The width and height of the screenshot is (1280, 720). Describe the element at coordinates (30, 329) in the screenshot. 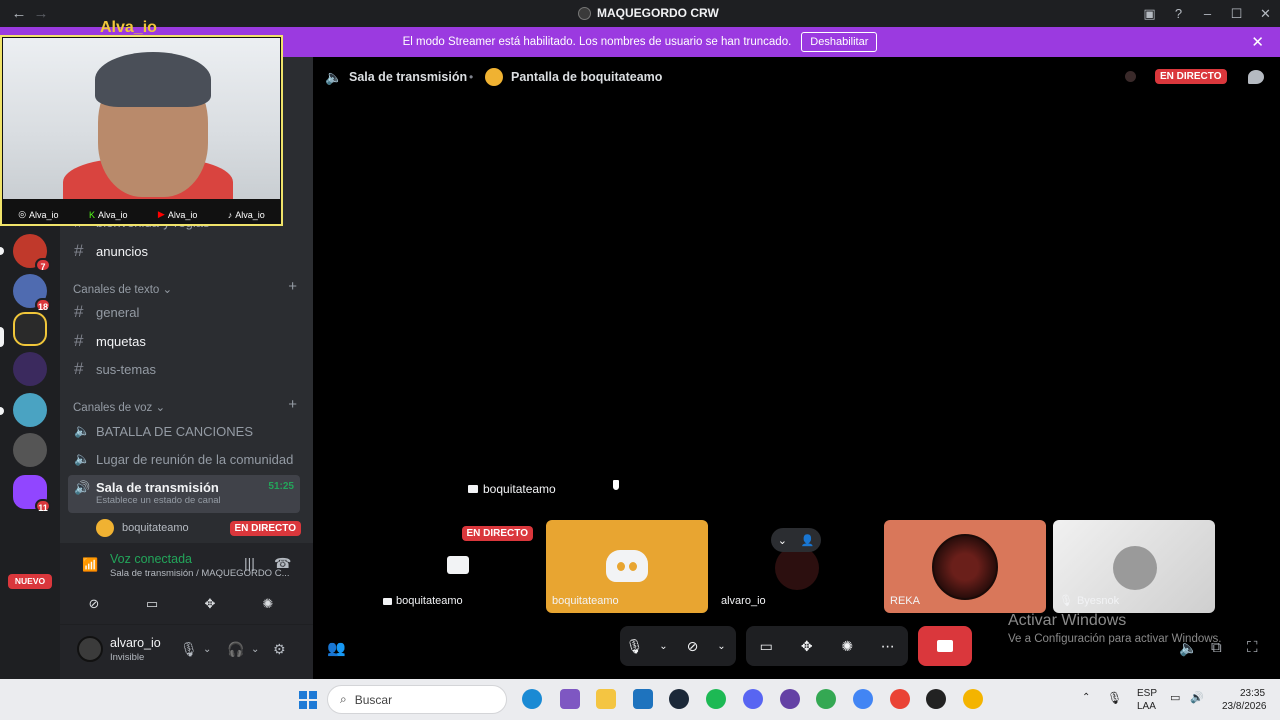

I see `server-icon-maquegordo` at that location.